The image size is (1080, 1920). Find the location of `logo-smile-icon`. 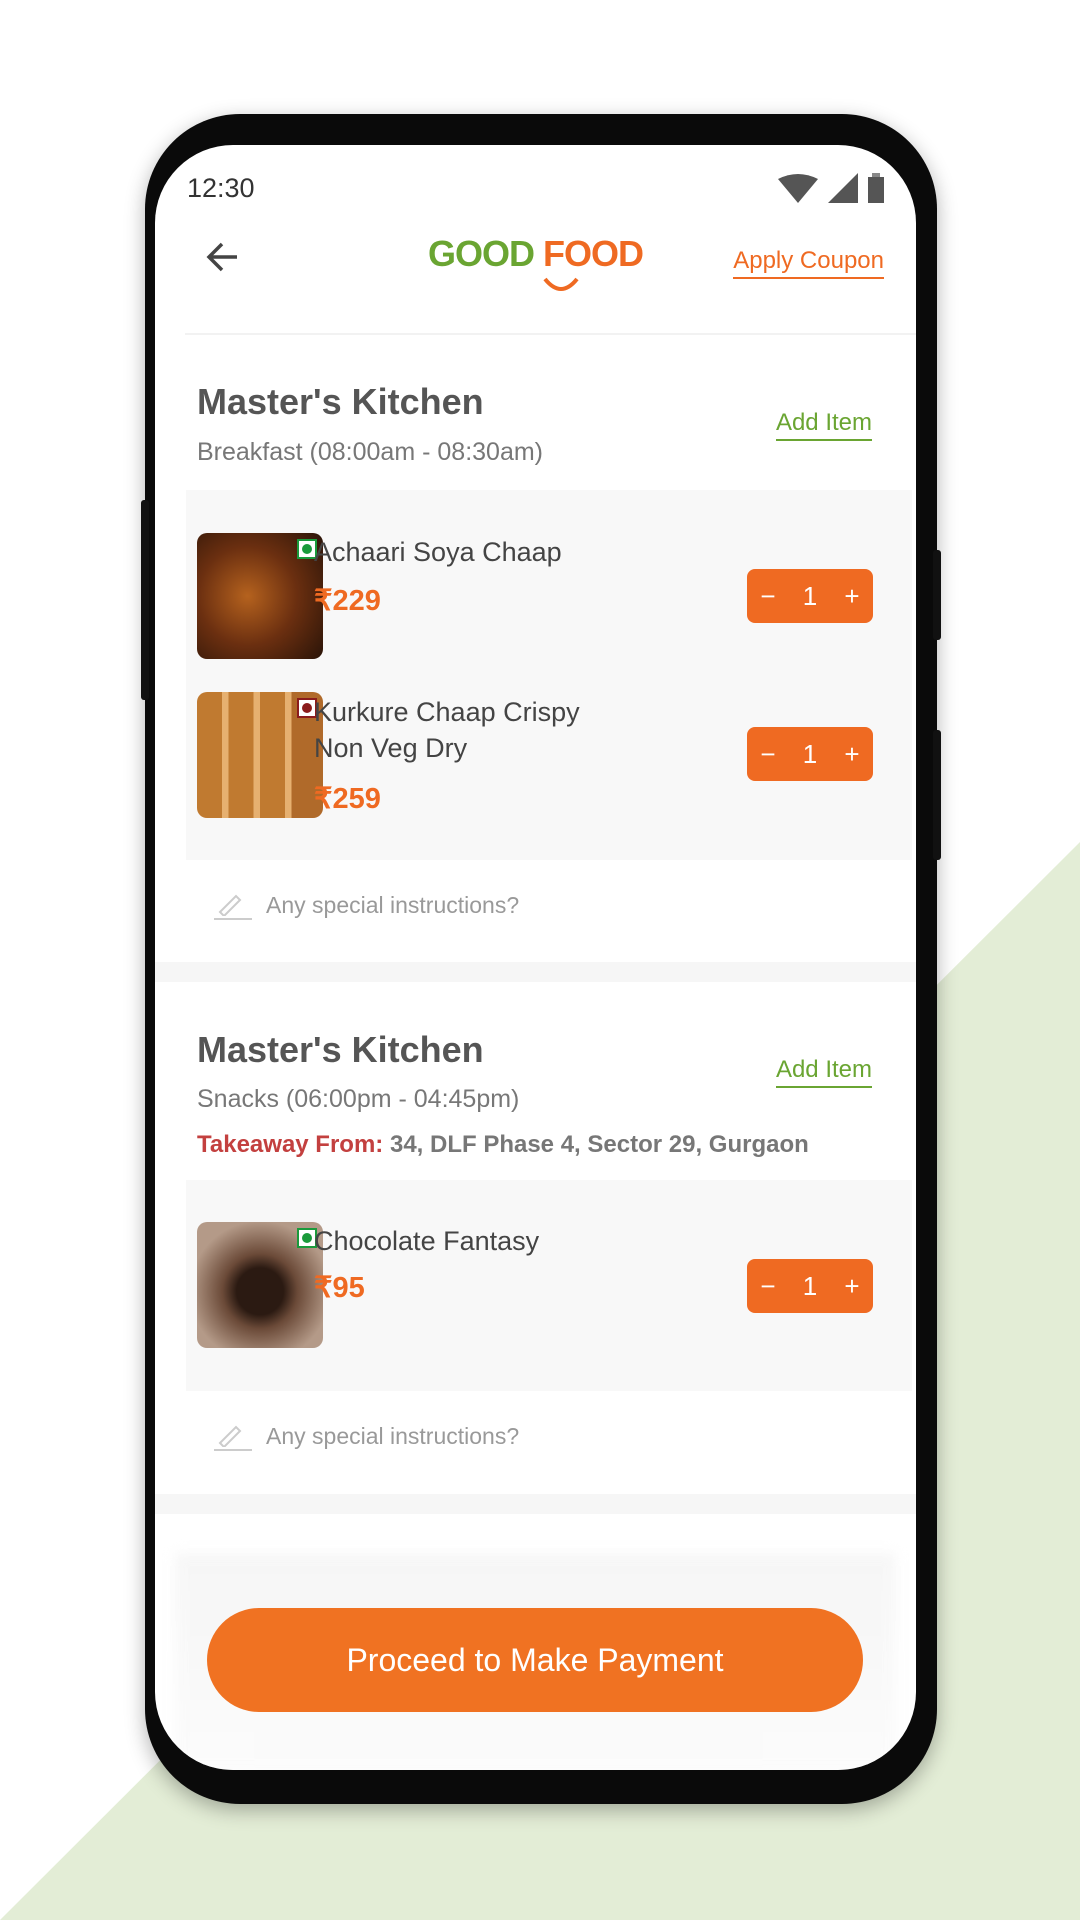

logo-smile-icon is located at coordinates (561, 284).